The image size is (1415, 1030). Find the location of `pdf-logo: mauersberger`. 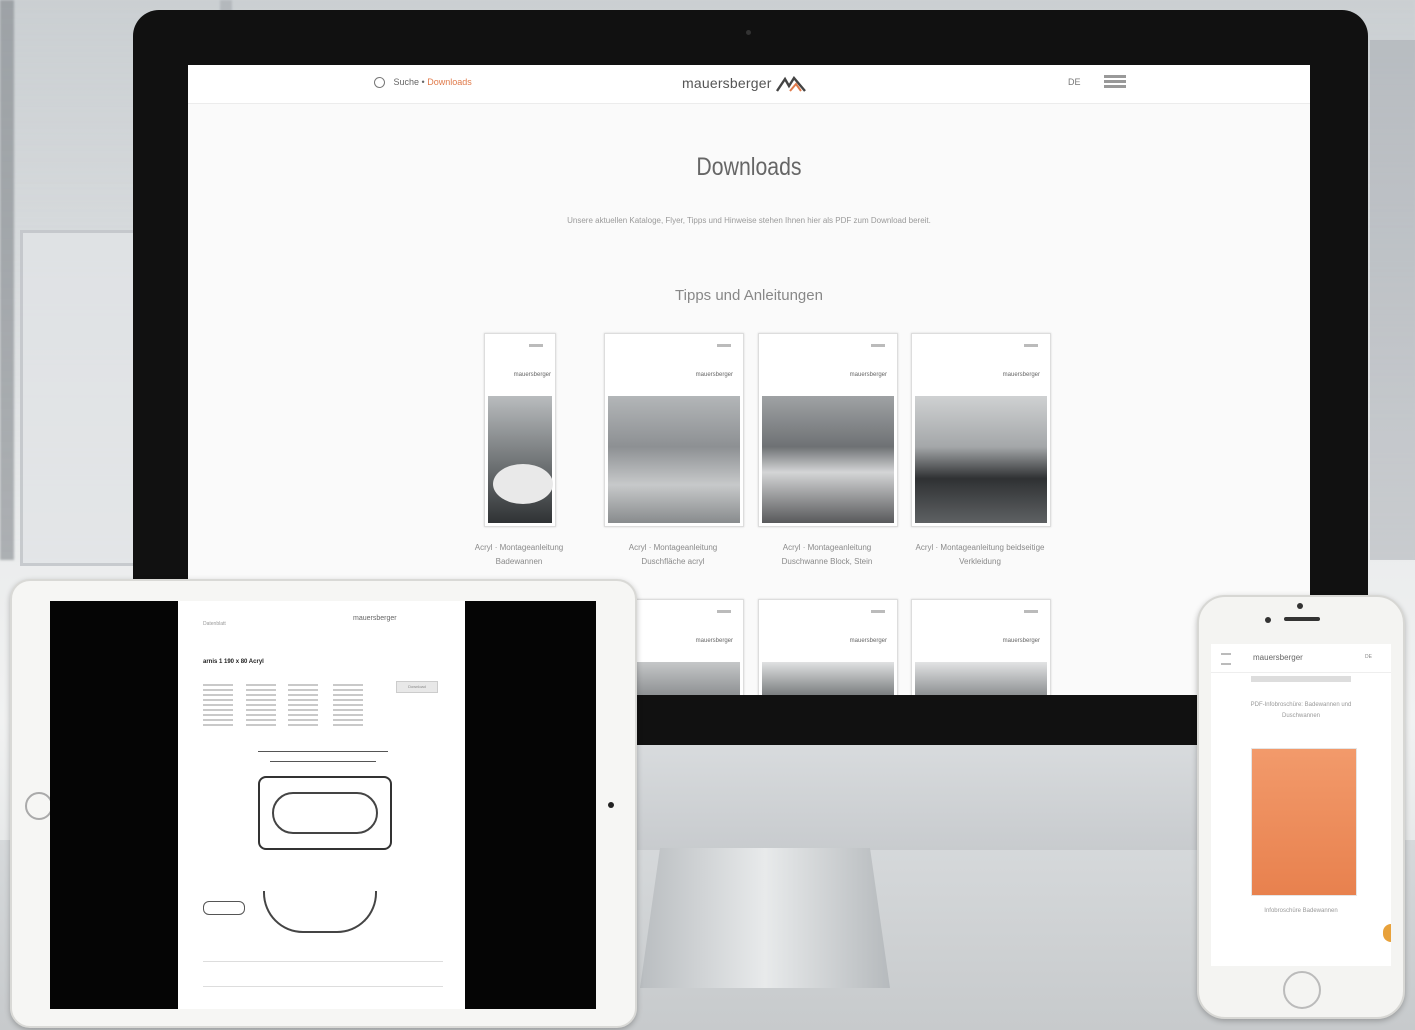

pdf-logo: mauersberger is located at coordinates (375, 618).